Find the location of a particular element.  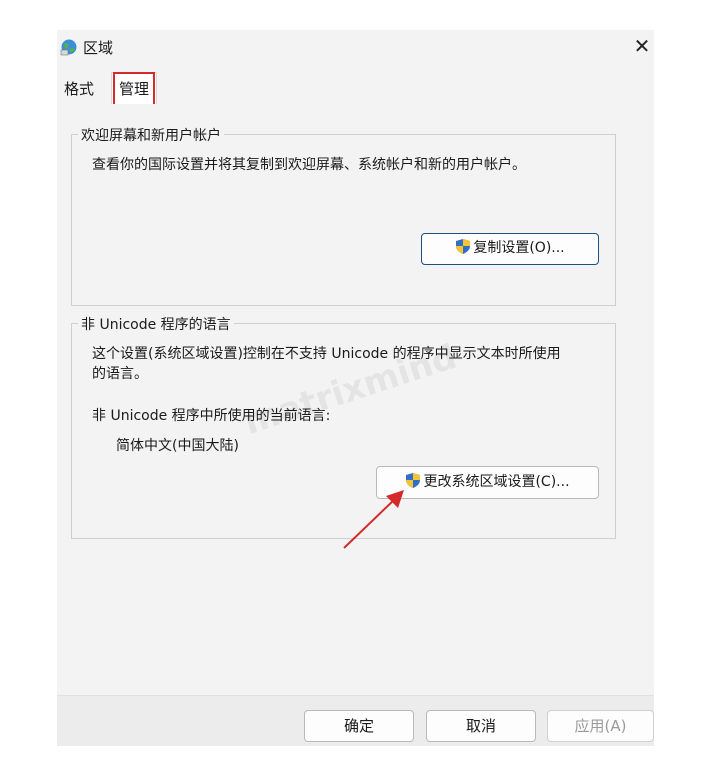

red-arrow-annotation is located at coordinates (373, 519).